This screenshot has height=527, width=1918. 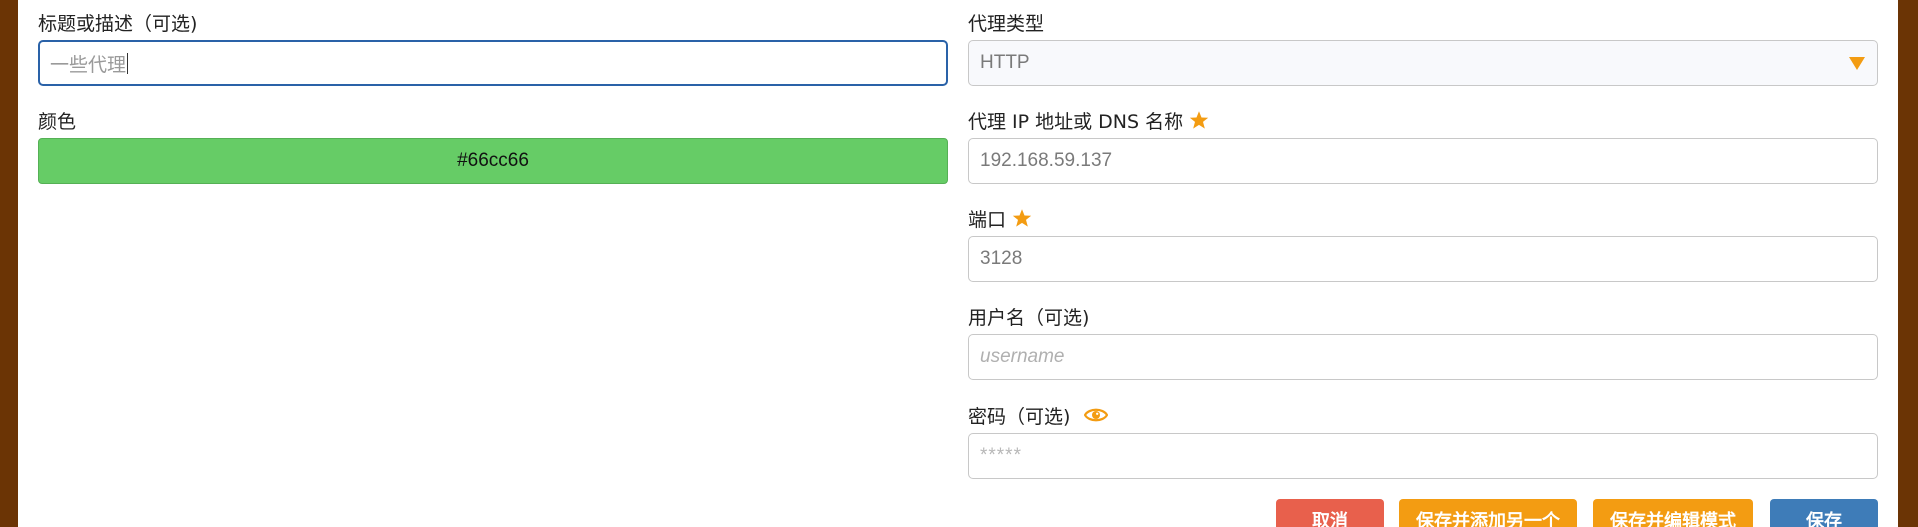 What do you see at coordinates (1423, 161) in the screenshot?
I see `host-input: 192.168.59.137` at bounding box center [1423, 161].